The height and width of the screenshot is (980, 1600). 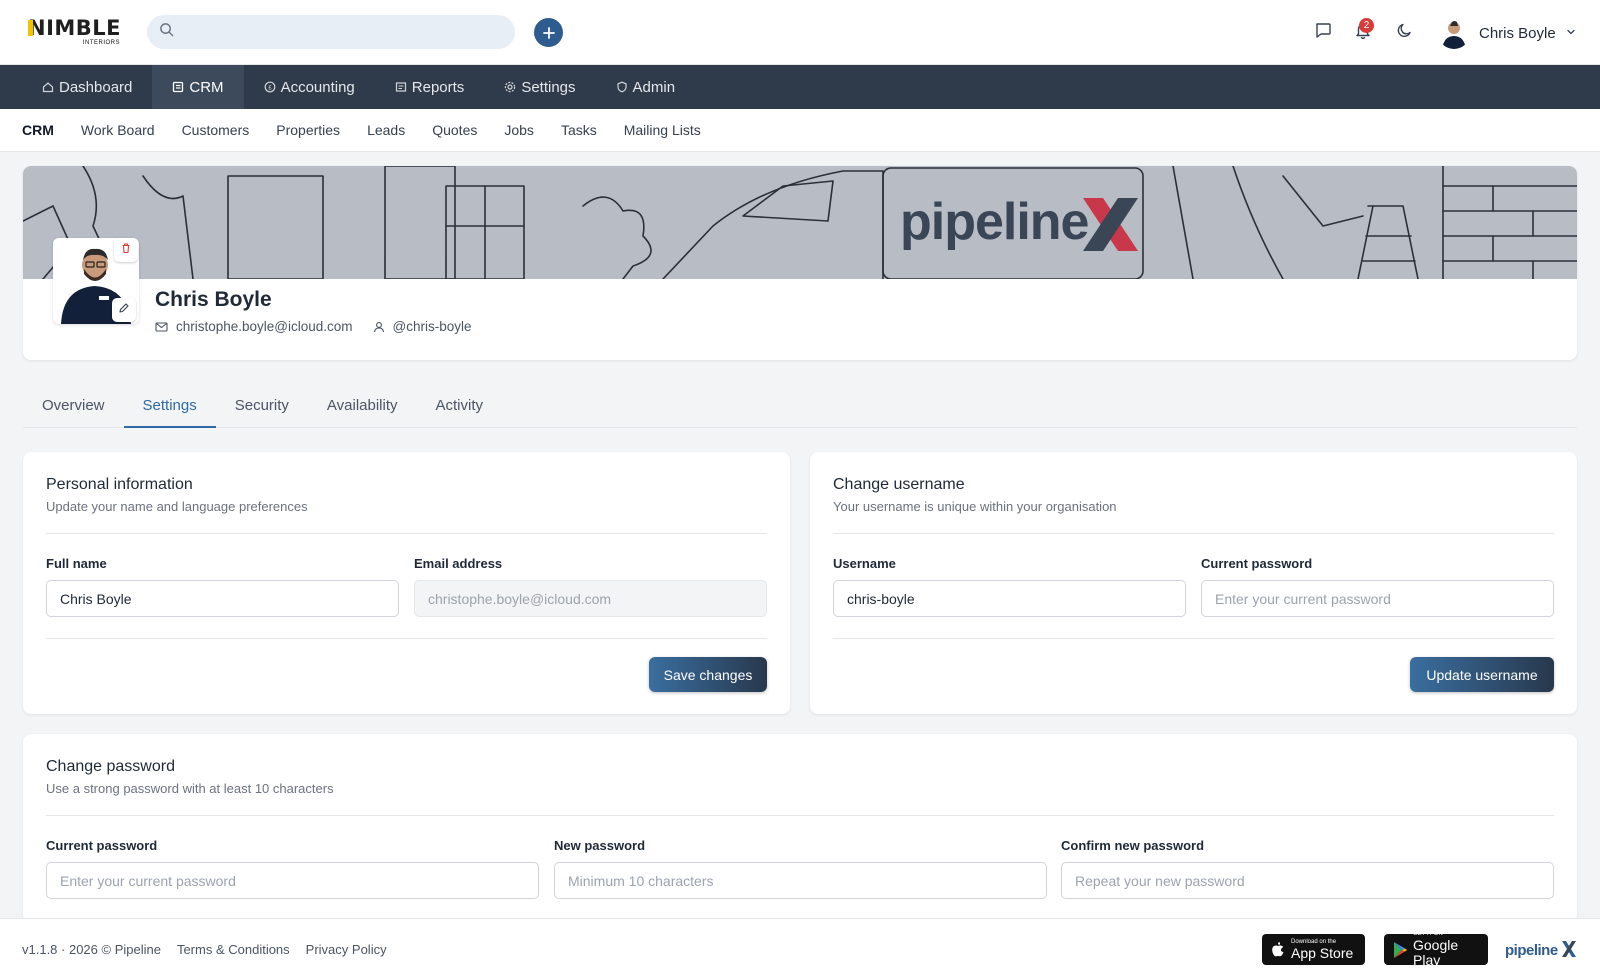 I want to click on pencil-icon, so click(x=124, y=310).